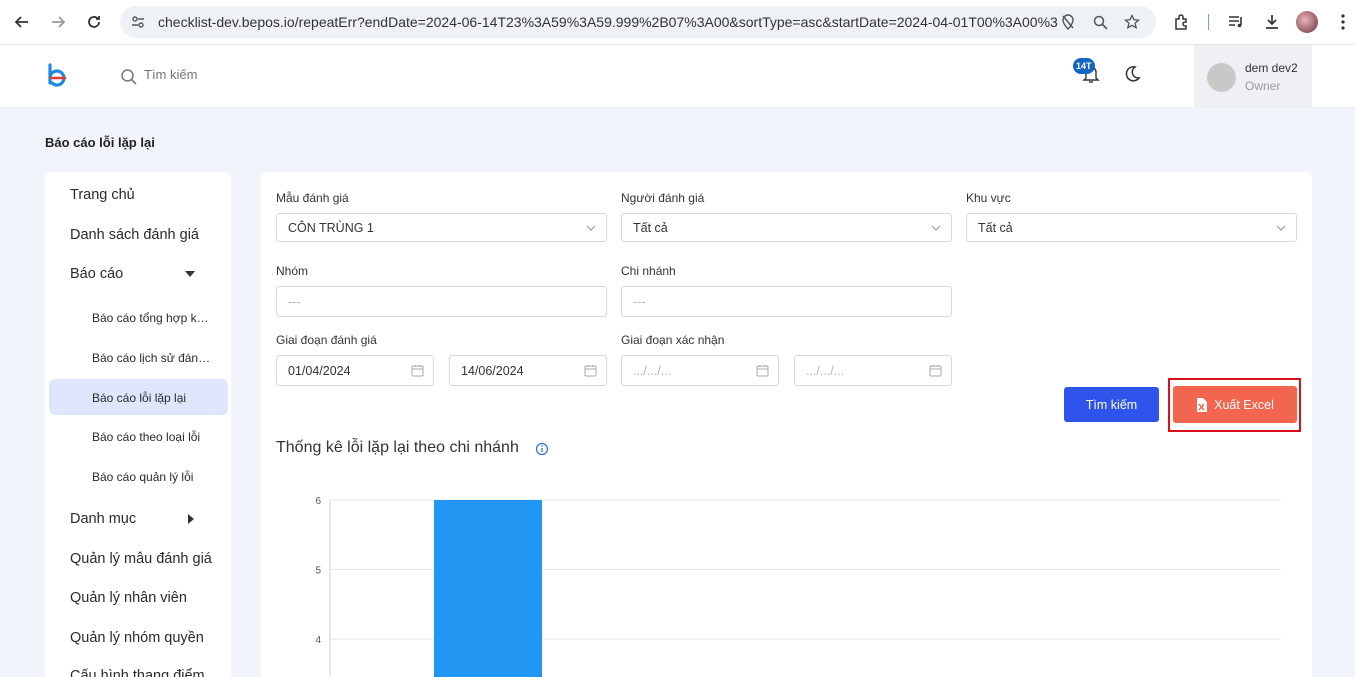 The width and height of the screenshot is (1355, 677). Describe the element at coordinates (650, 227) in the screenshot. I see `evaluator-value: Tất cả` at that location.